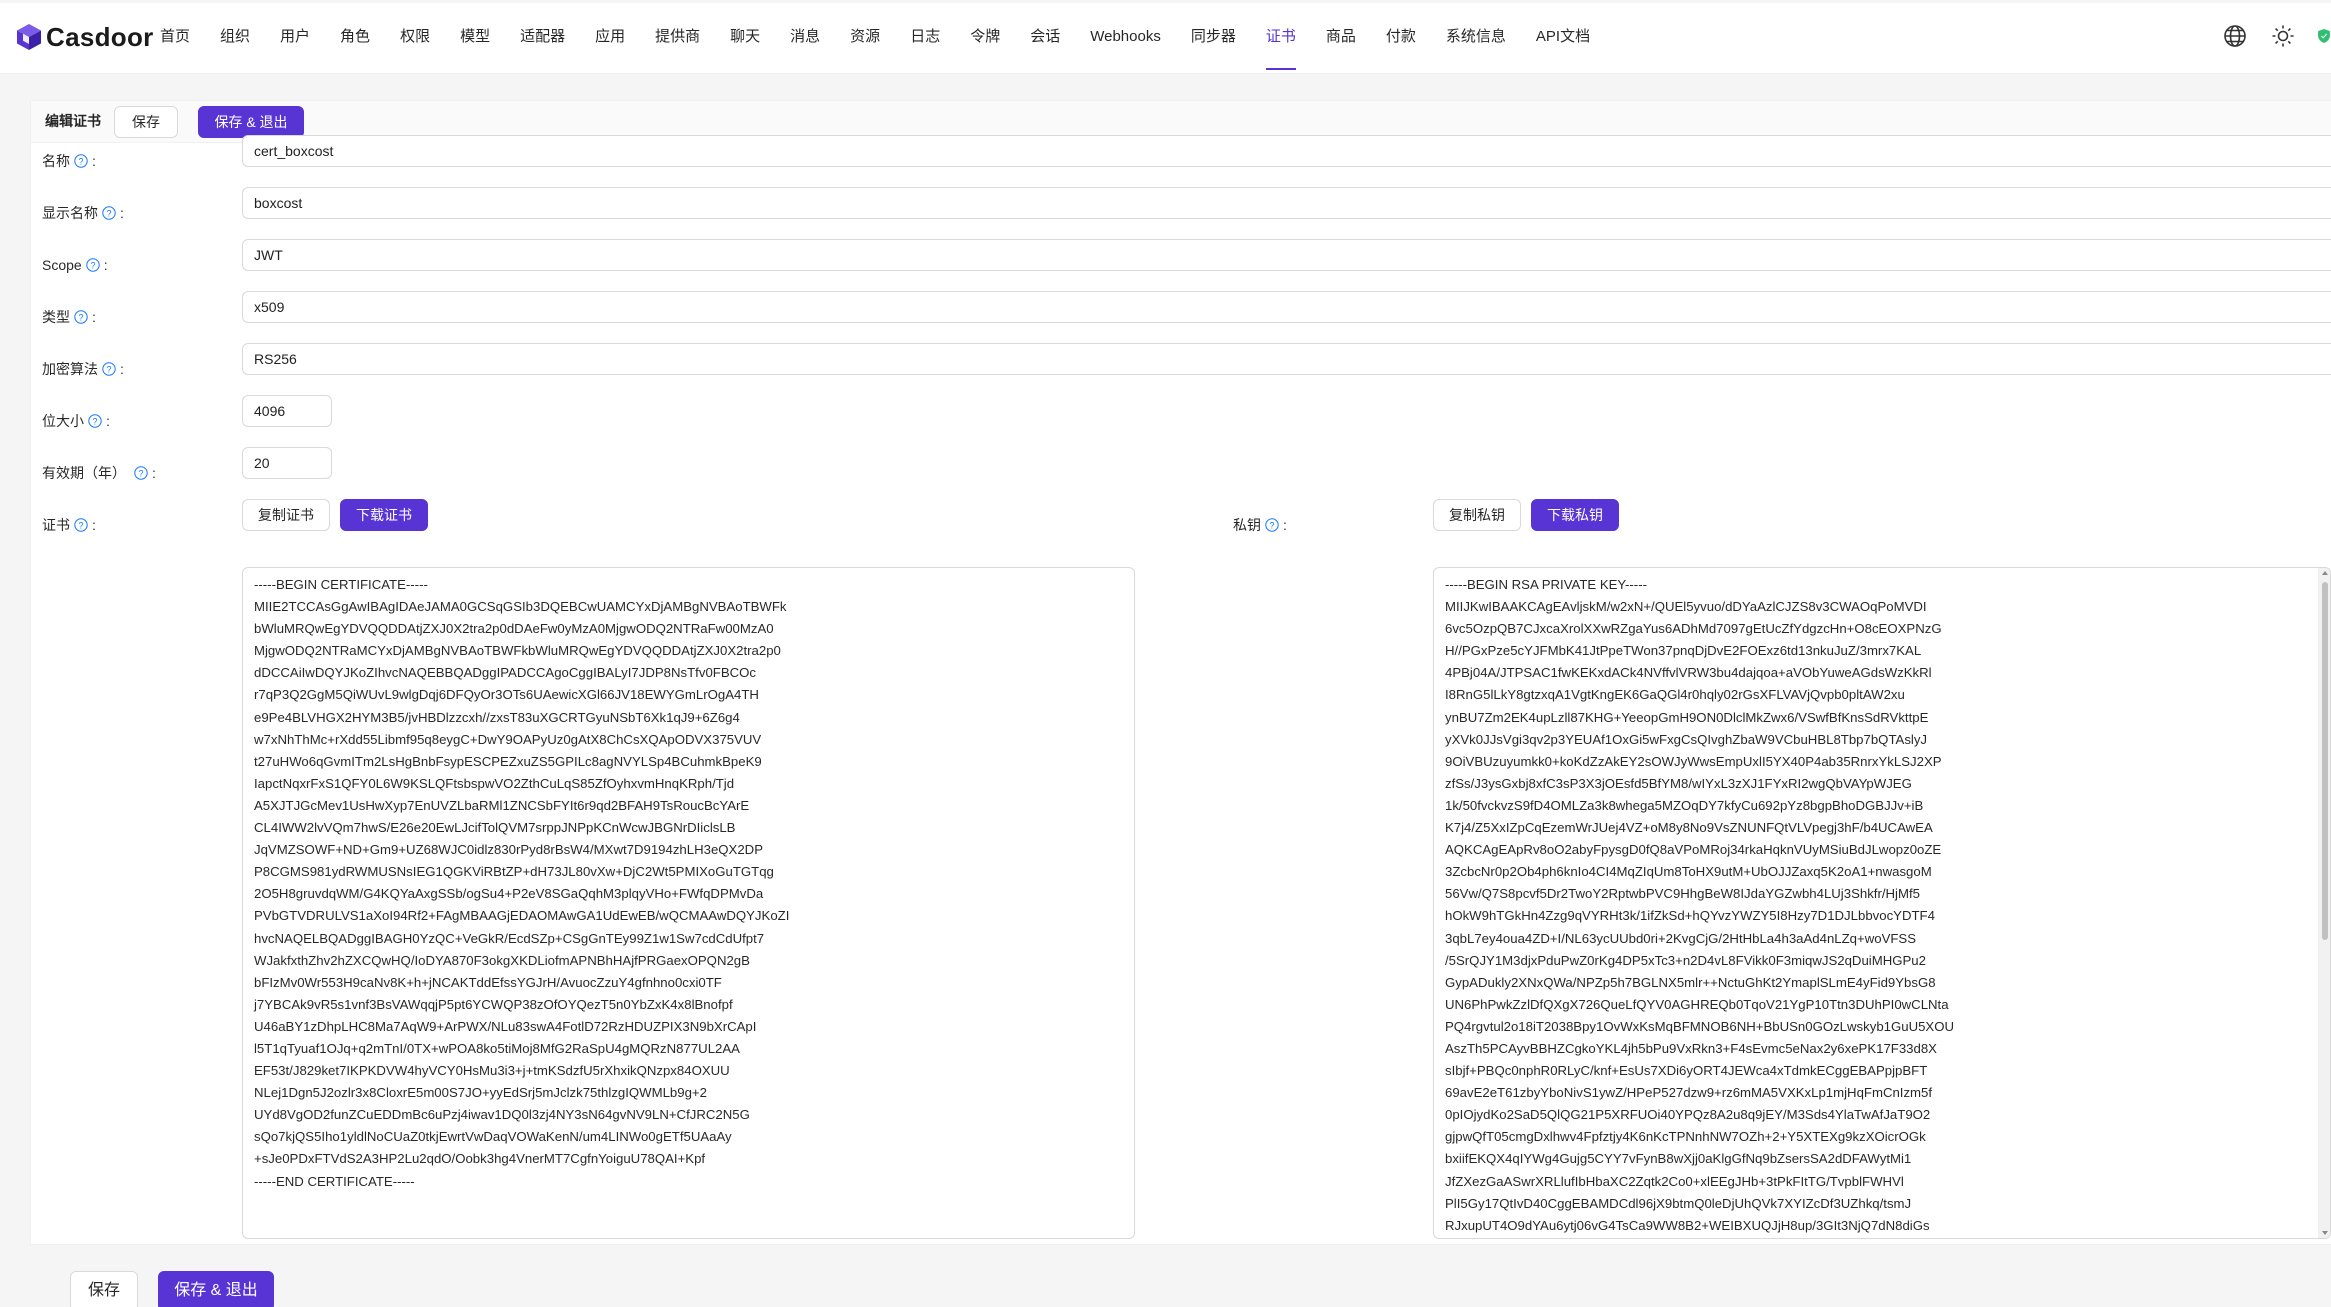 This screenshot has height=1307, width=2331. What do you see at coordinates (925, 37) in the screenshot?
I see `menu-item-logs: 日志` at bounding box center [925, 37].